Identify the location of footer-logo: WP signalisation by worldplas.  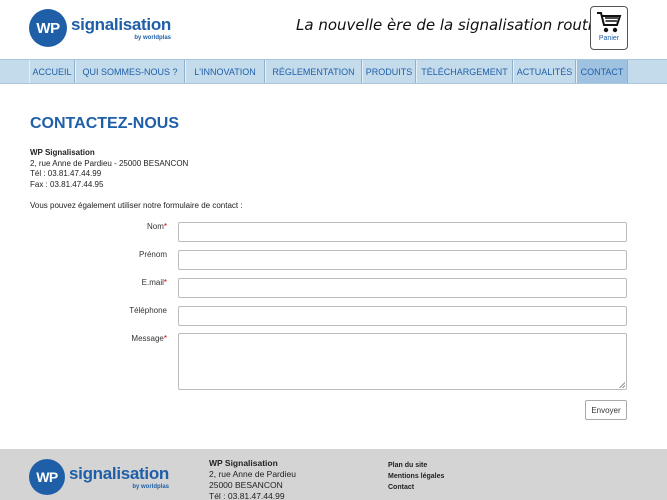
(99, 477).